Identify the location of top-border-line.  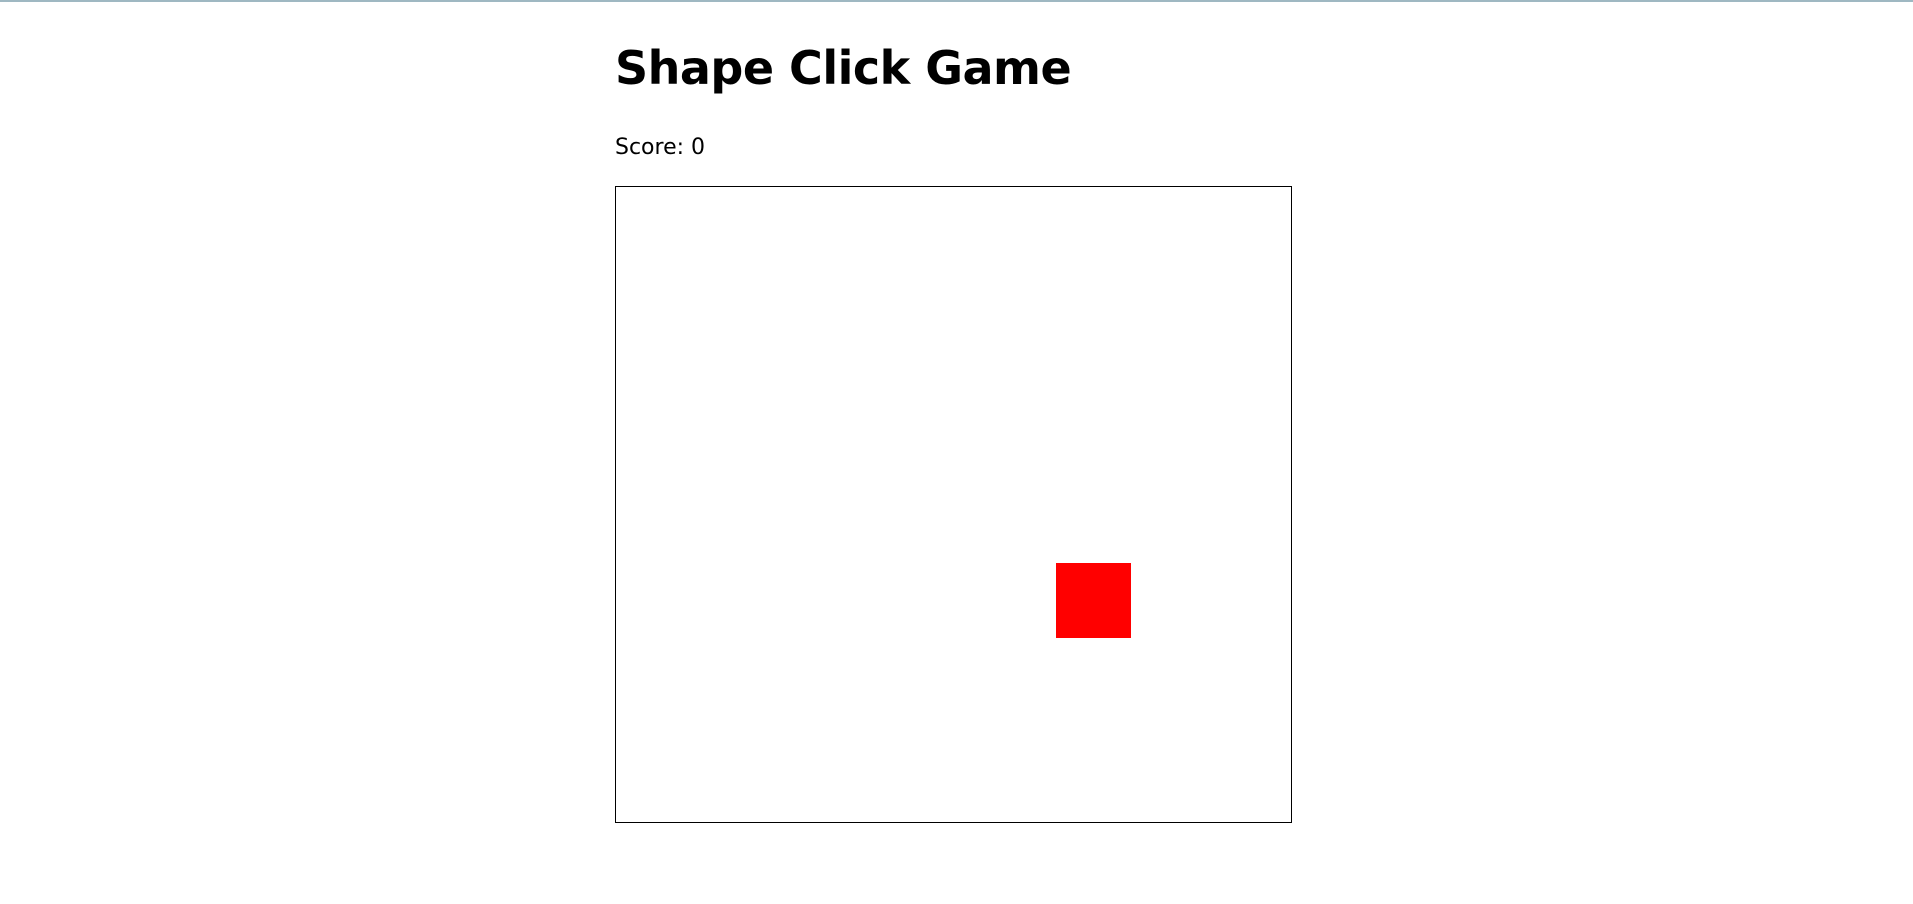
(956, 1).